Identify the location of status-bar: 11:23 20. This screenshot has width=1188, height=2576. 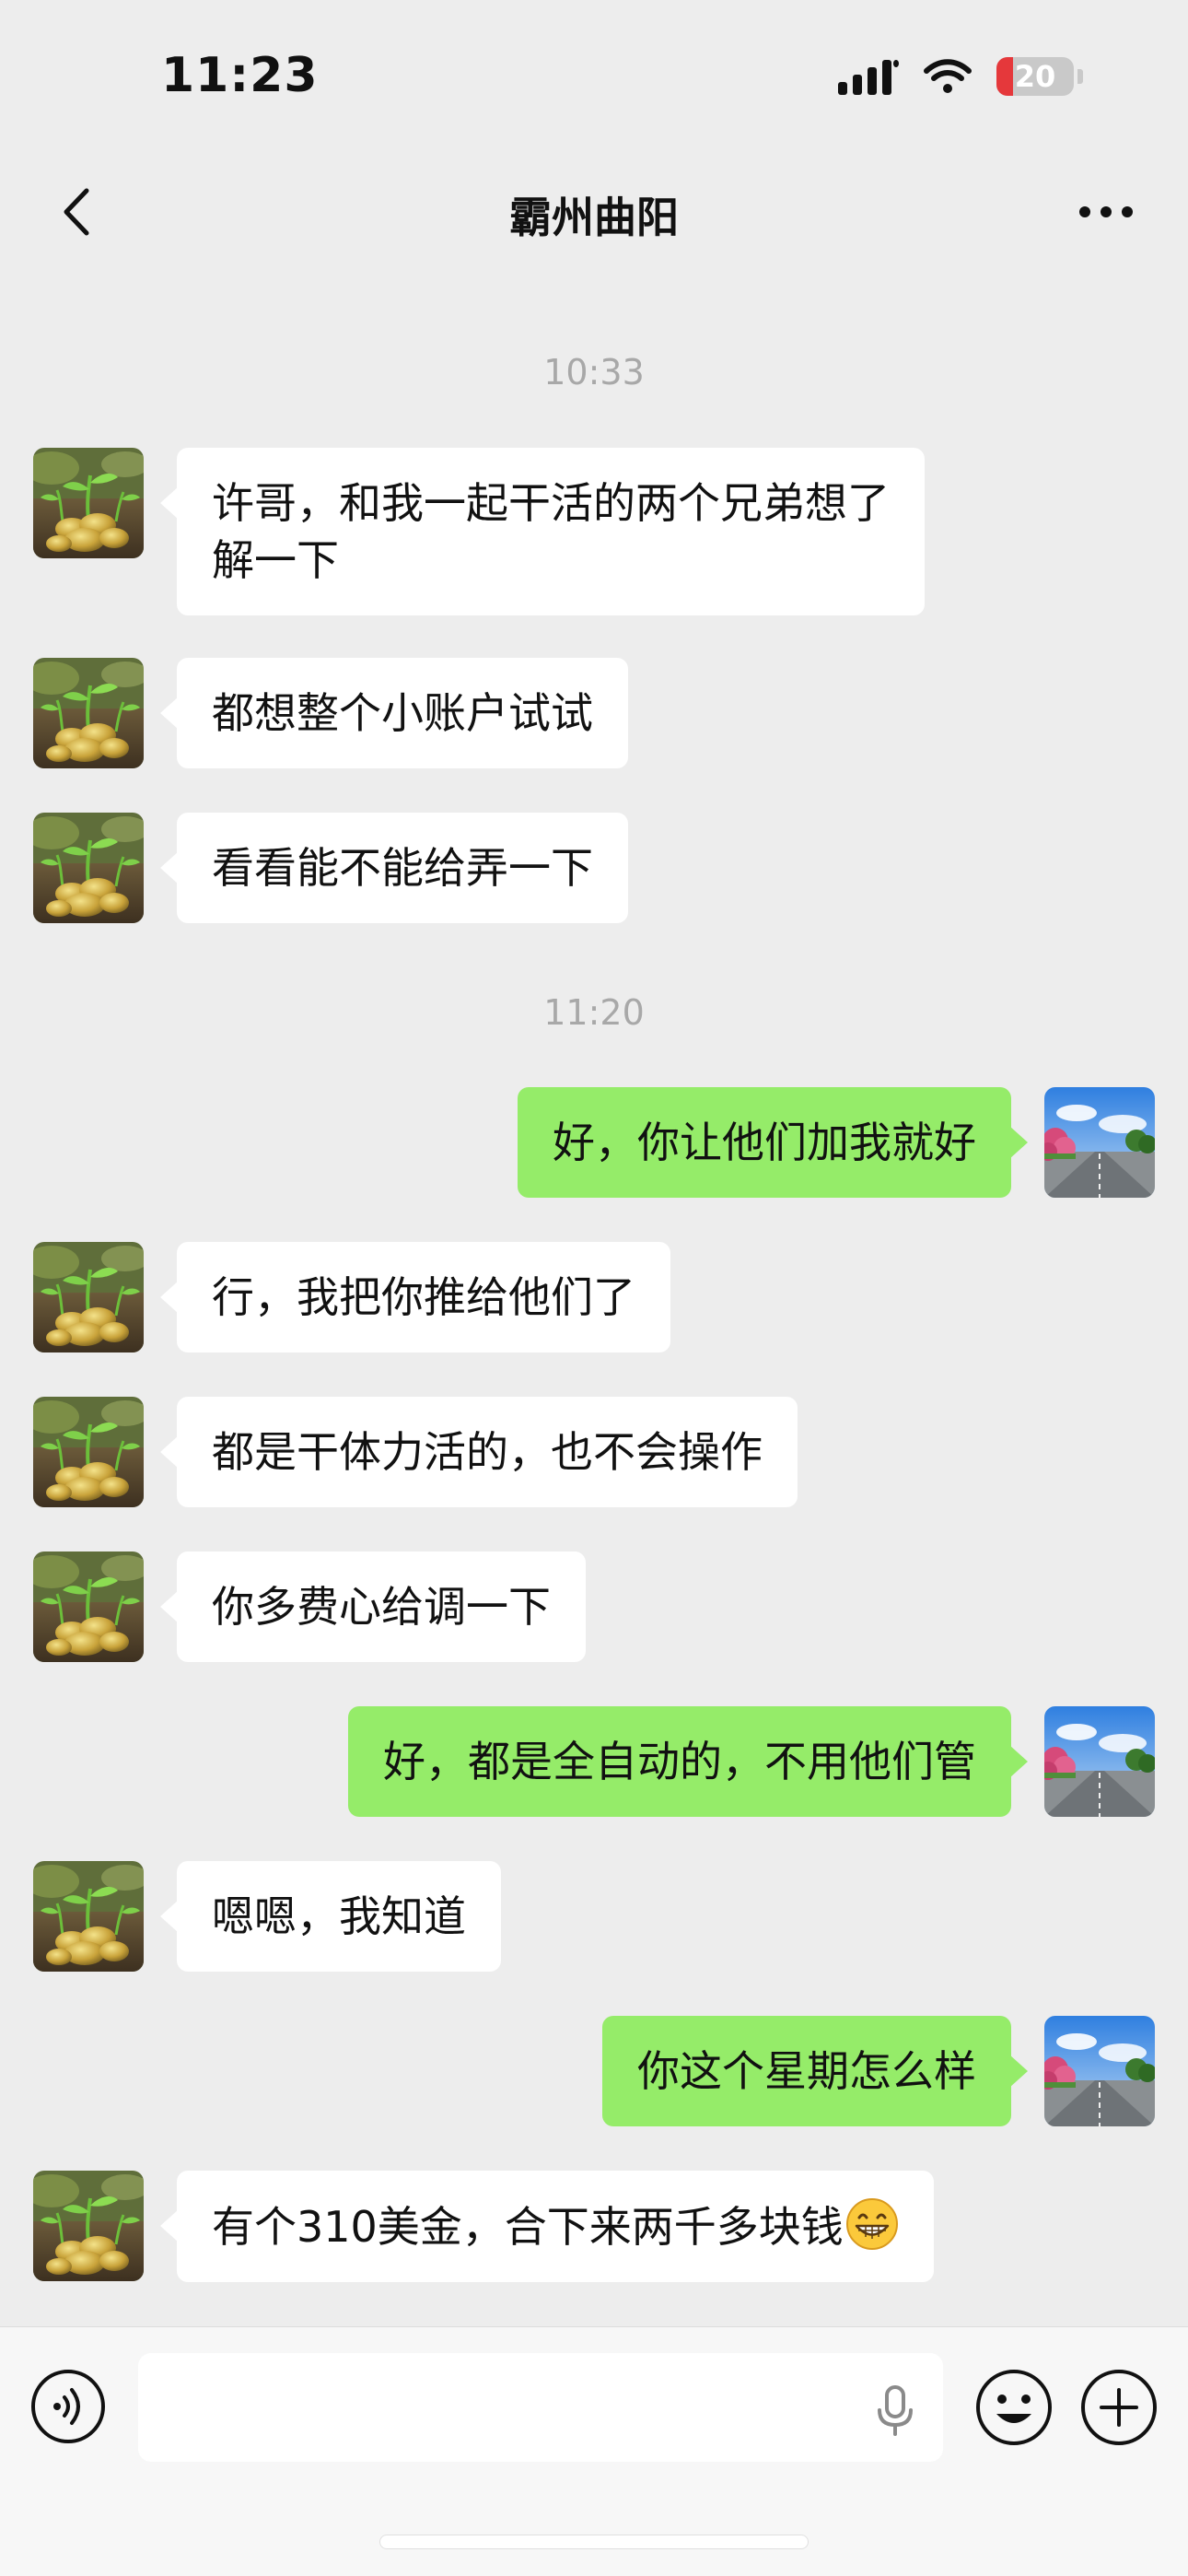
(594, 78).